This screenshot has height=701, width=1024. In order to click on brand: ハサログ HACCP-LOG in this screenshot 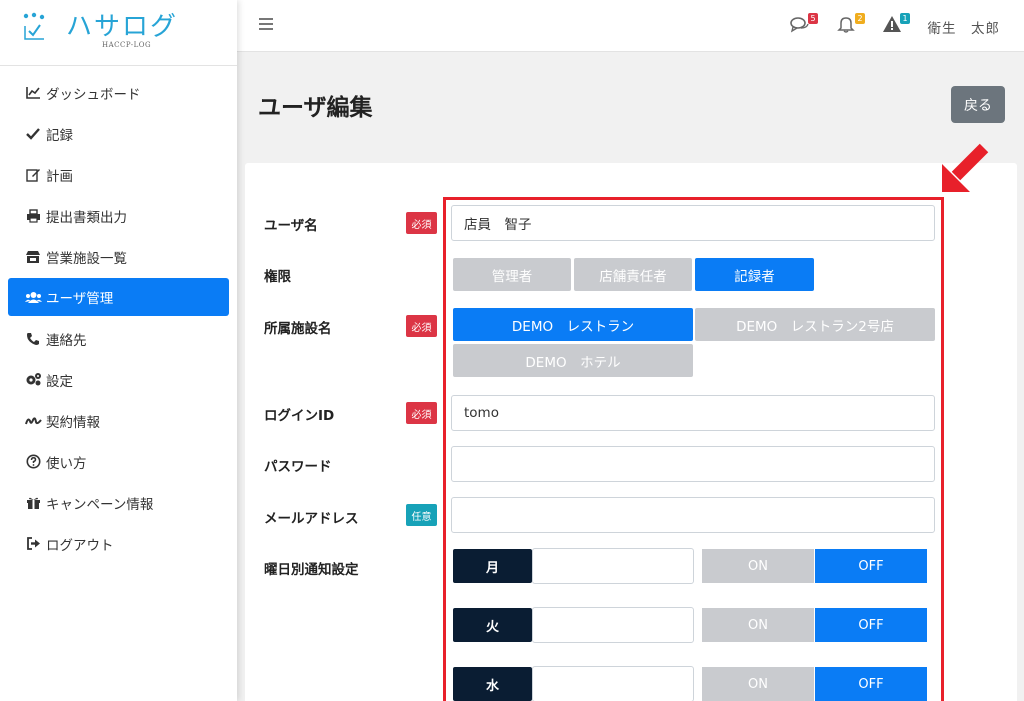, I will do `click(118, 33)`.